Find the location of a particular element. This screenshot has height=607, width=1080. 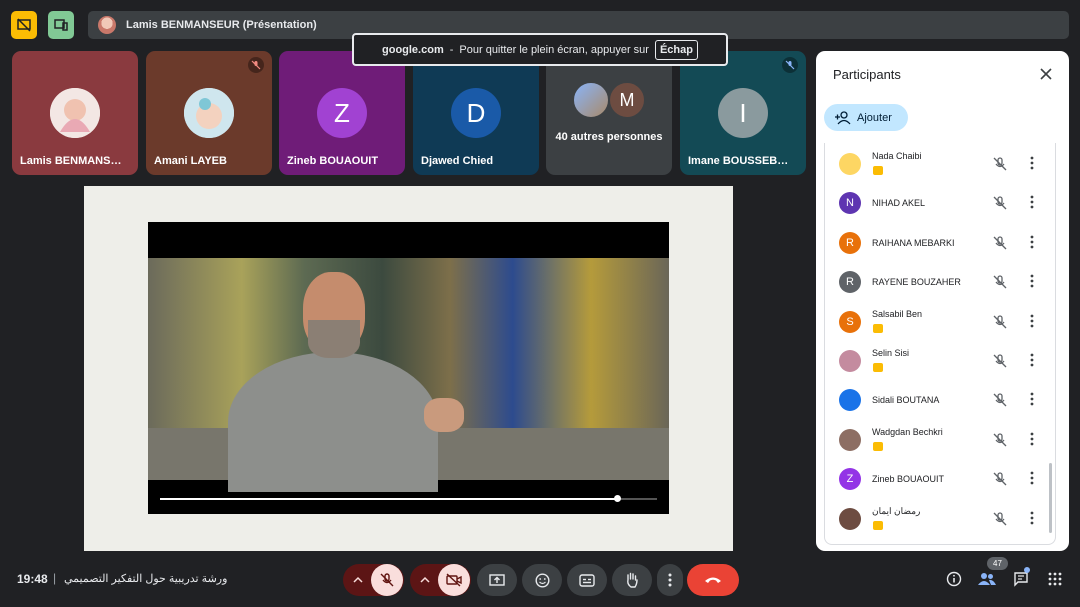

mic-control-group is located at coordinates (373, 580).